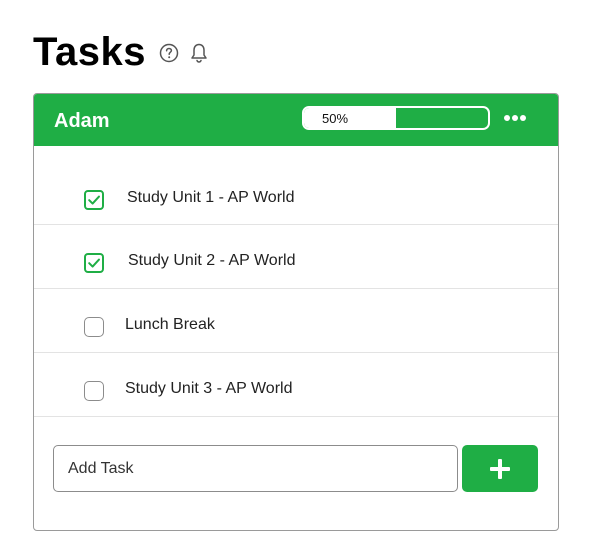 The height and width of the screenshot is (559, 595). What do you see at coordinates (296, 193) in the screenshot?
I see `task-item: Study Unit 1 - AP World` at bounding box center [296, 193].